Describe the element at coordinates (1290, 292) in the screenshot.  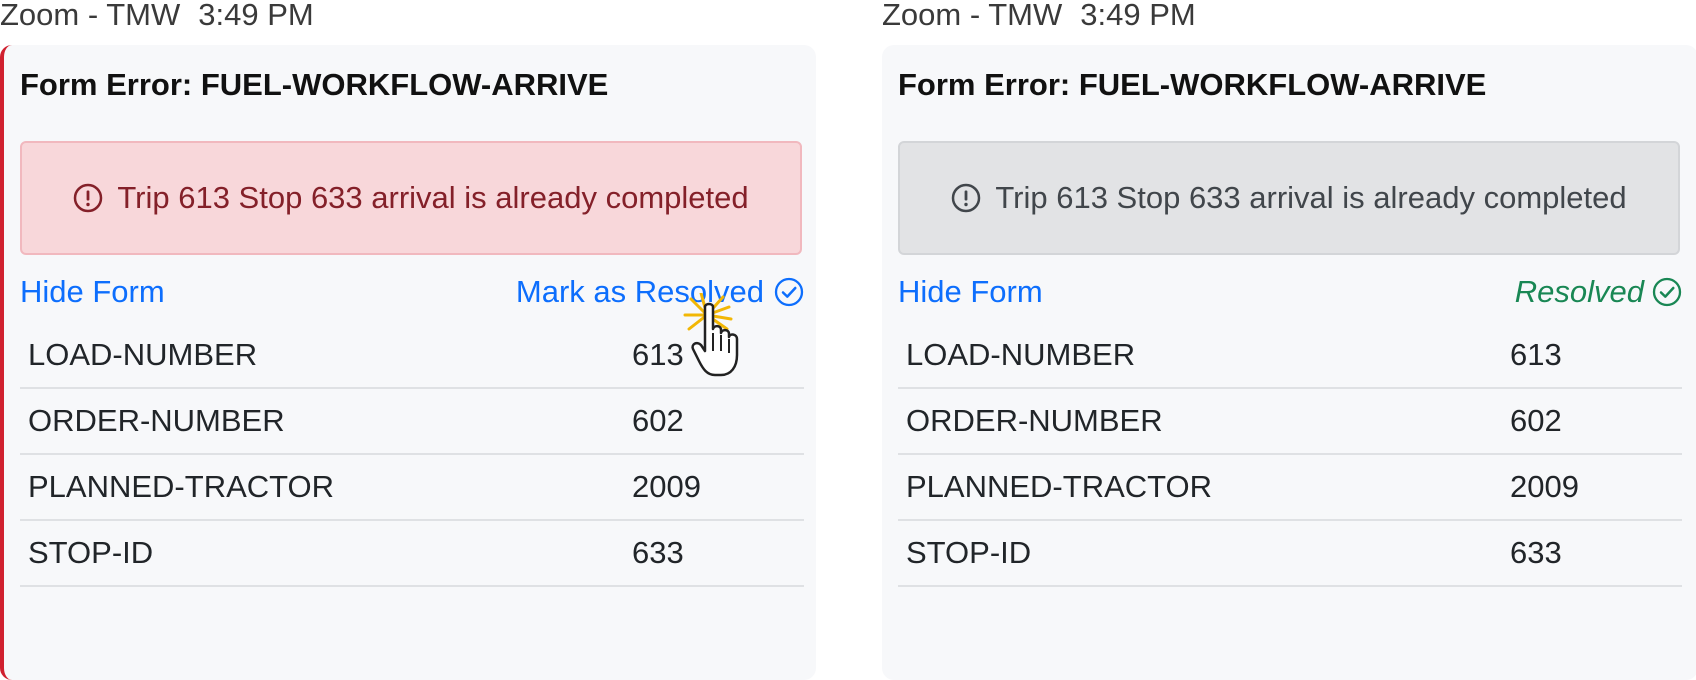
I see `form-actions: Hide Form Resolved` at that location.